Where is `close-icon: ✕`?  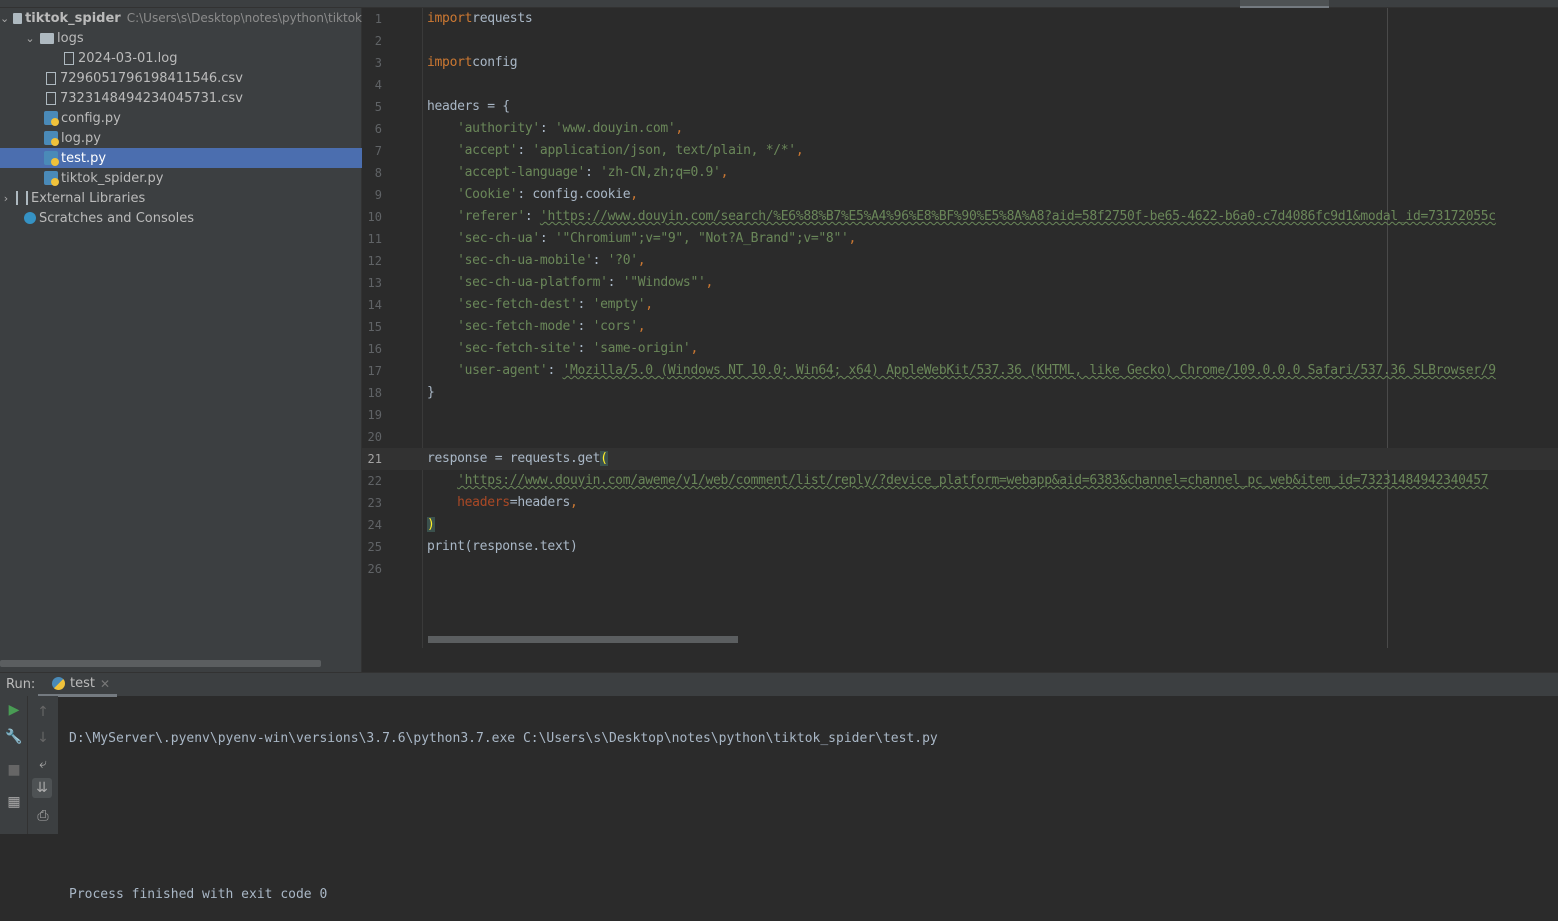 close-icon: ✕ is located at coordinates (105, 684).